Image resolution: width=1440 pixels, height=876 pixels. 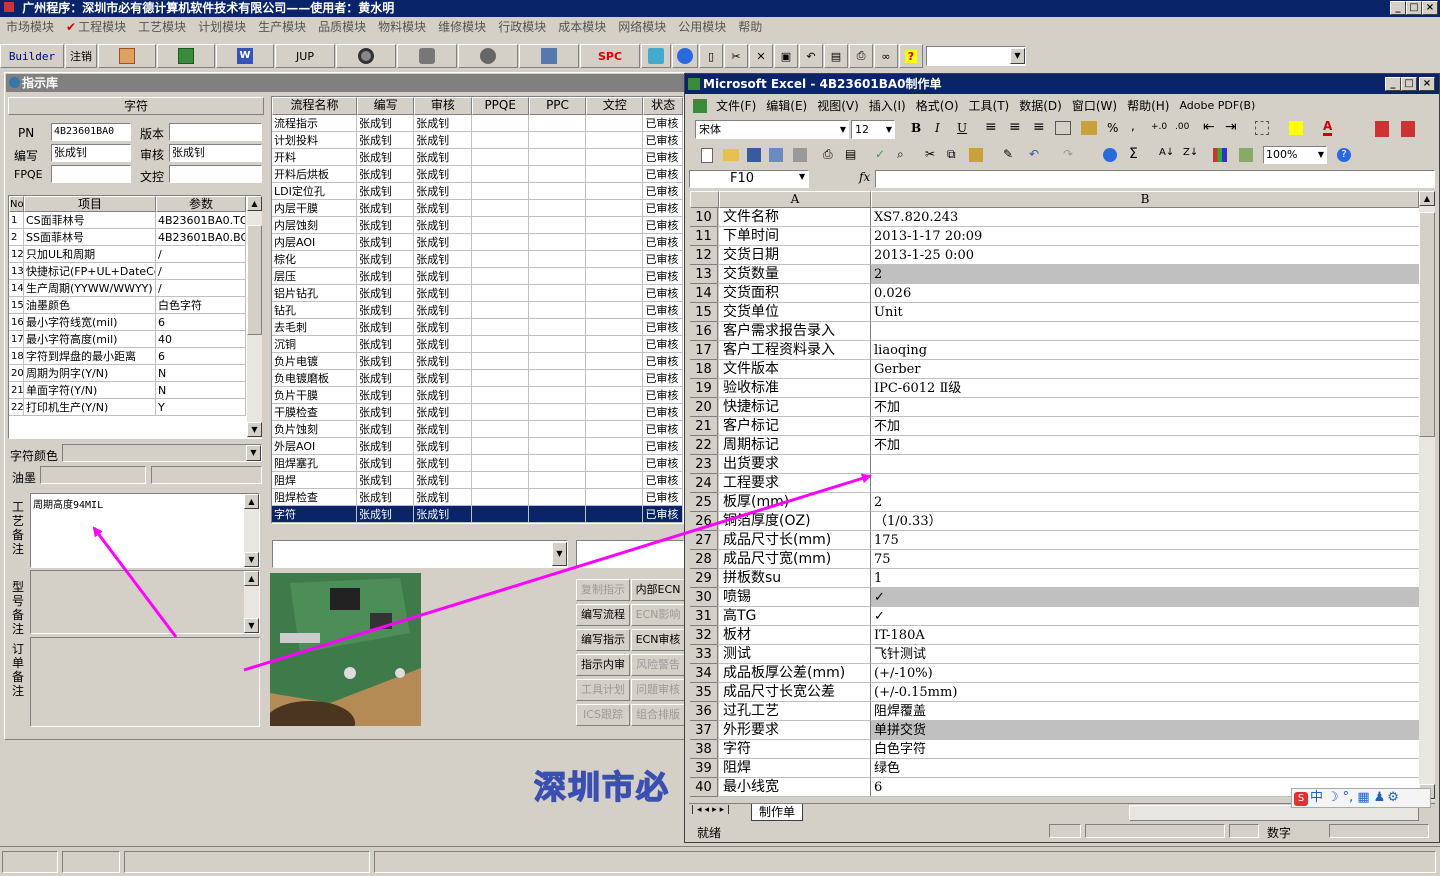 What do you see at coordinates (642, 27) in the screenshot?
I see `menu-network: 网络模块` at bounding box center [642, 27].